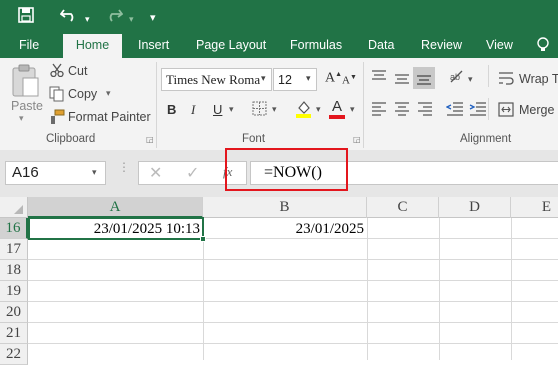  I want to click on column-header-d: D, so click(475, 207).